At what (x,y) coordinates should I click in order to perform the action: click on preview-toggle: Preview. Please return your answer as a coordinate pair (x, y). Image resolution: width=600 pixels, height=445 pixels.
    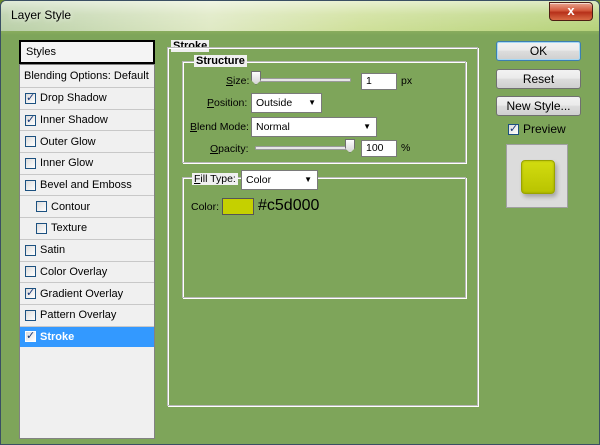
    Looking at the image, I should click on (537, 129).